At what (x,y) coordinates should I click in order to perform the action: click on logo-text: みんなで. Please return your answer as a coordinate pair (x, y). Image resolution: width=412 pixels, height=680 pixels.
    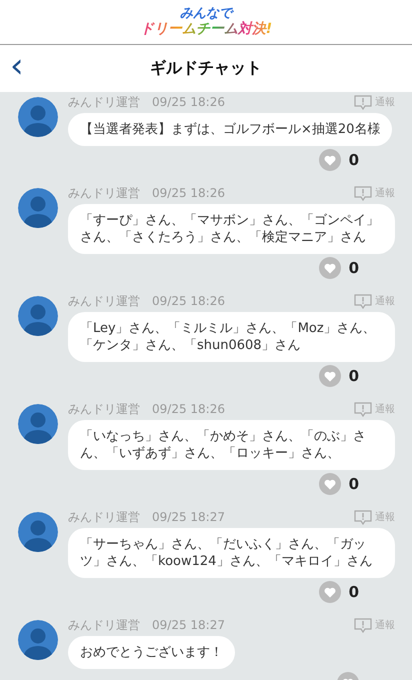
    Looking at the image, I should click on (206, 14).